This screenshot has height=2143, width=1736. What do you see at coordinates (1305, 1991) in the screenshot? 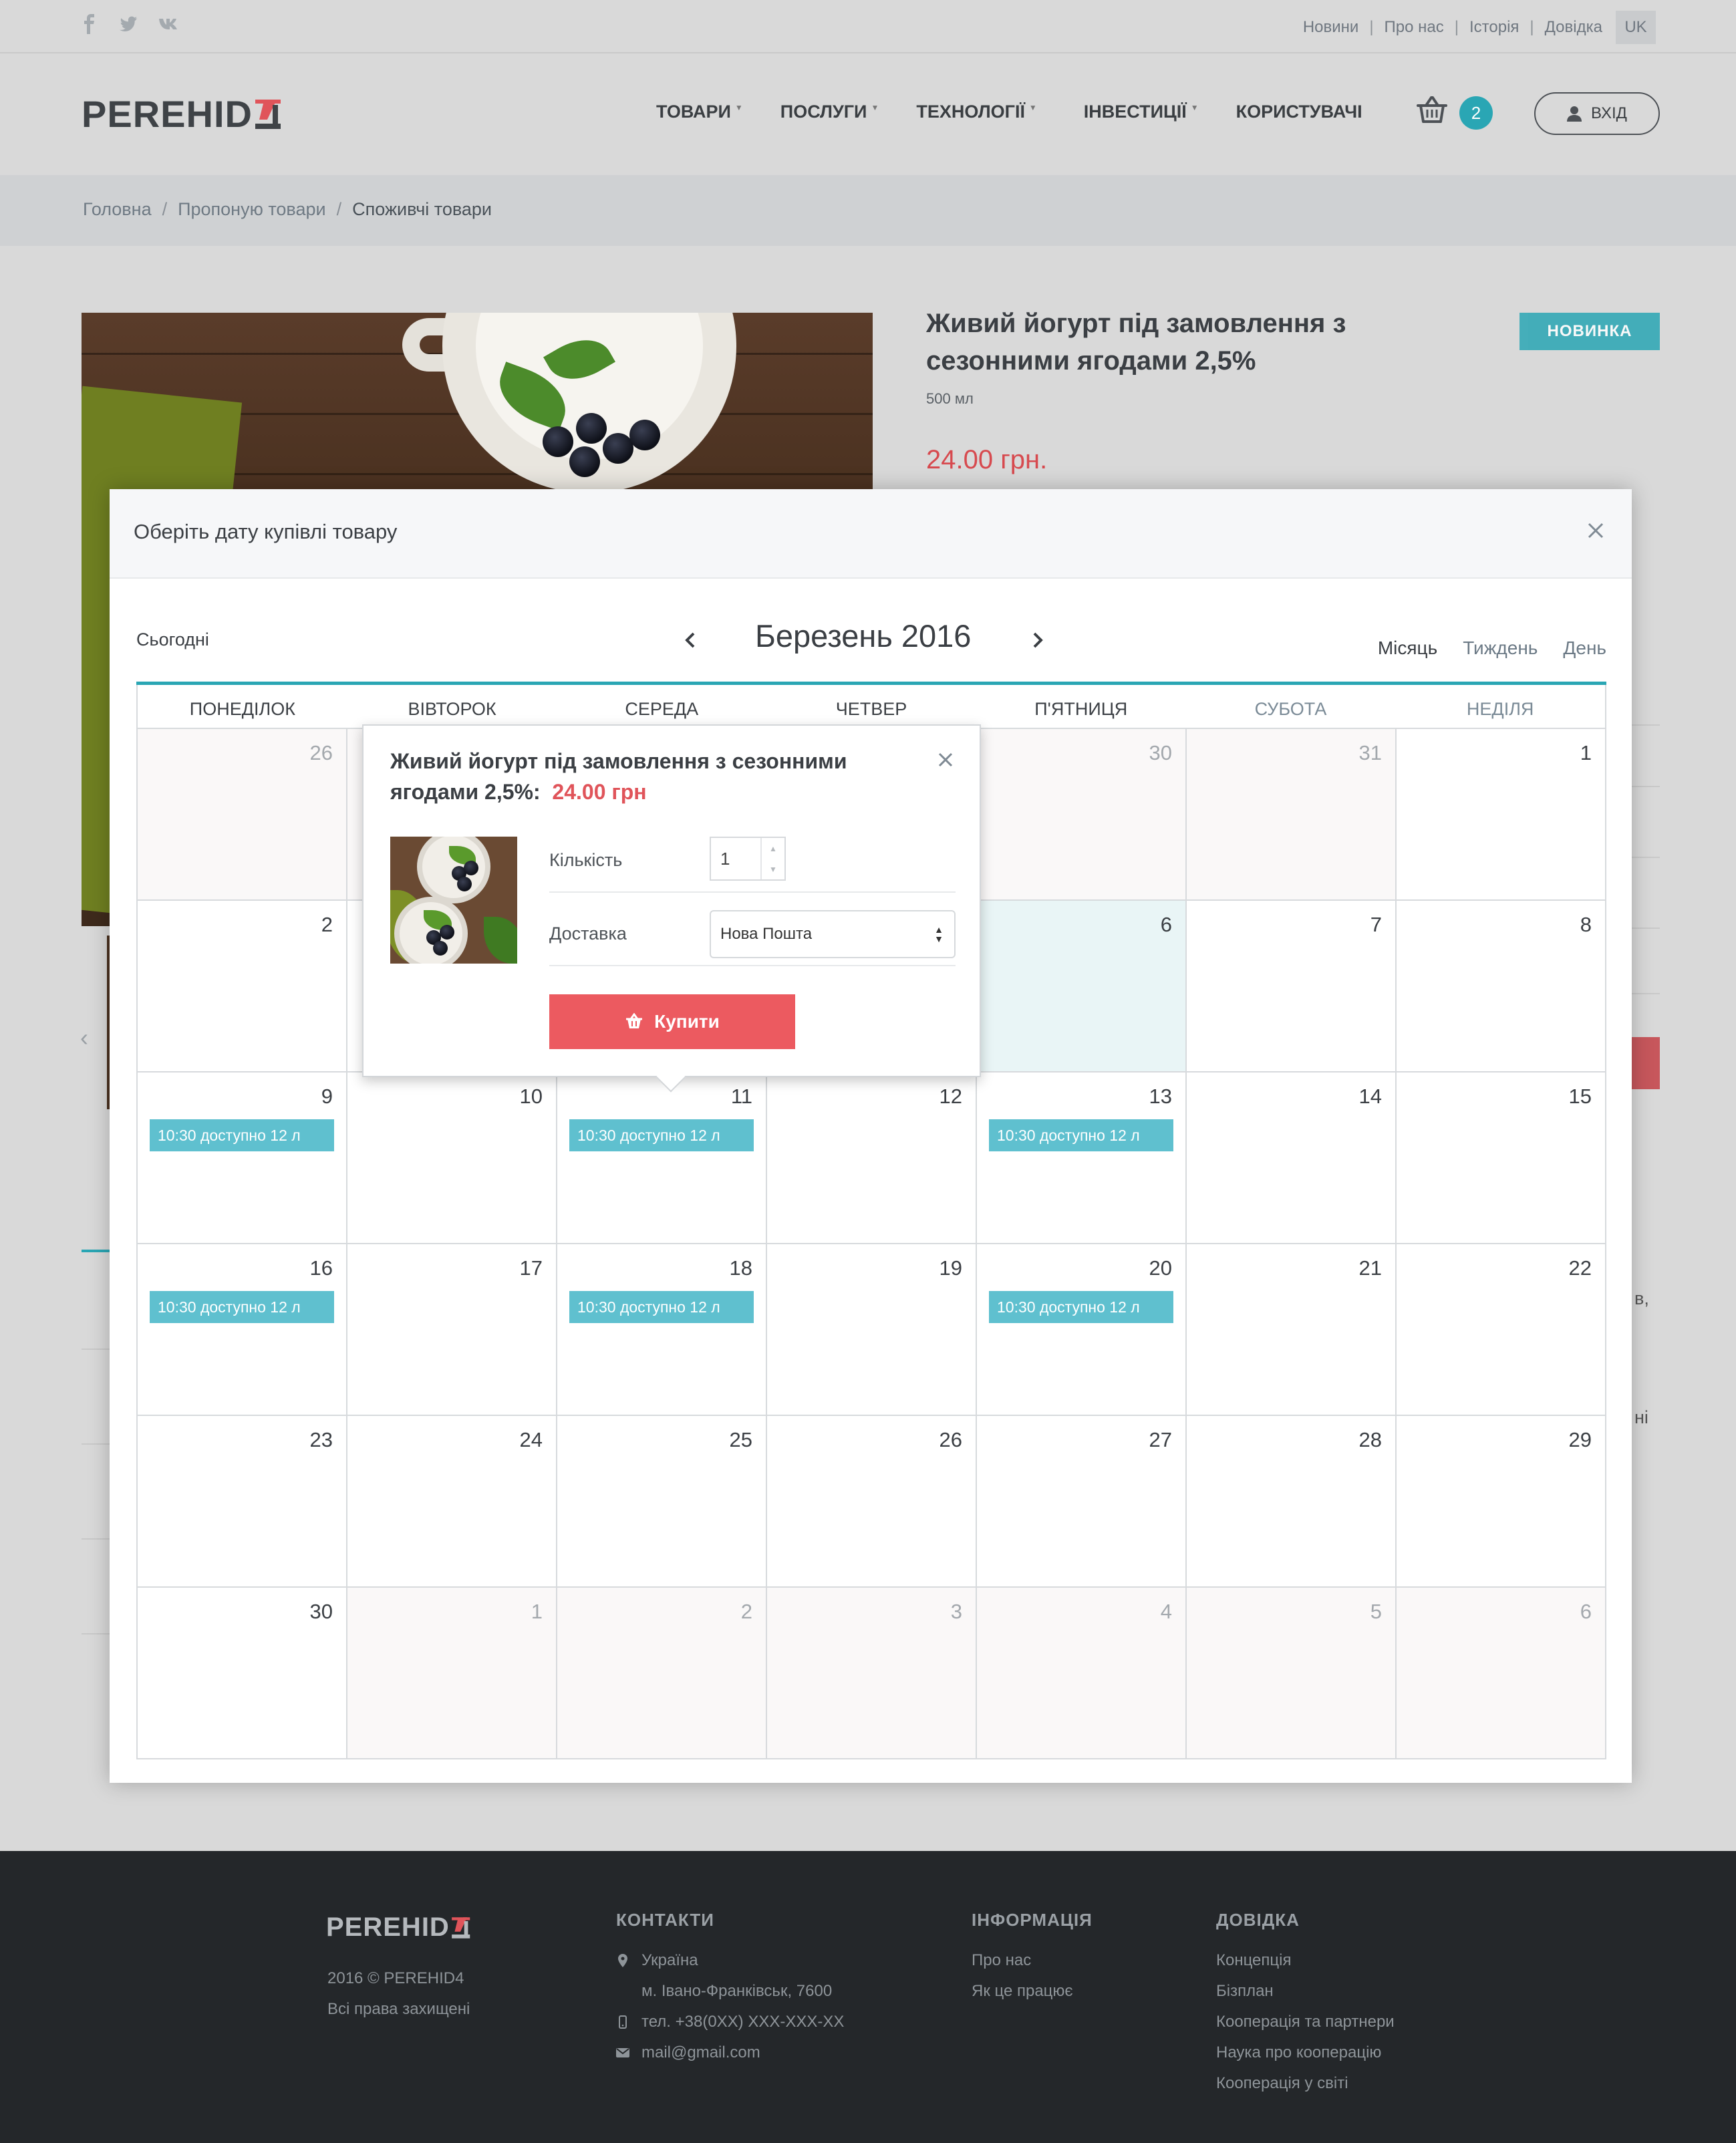
I see `footer-link-business-plan: Бізплан` at bounding box center [1305, 1991].